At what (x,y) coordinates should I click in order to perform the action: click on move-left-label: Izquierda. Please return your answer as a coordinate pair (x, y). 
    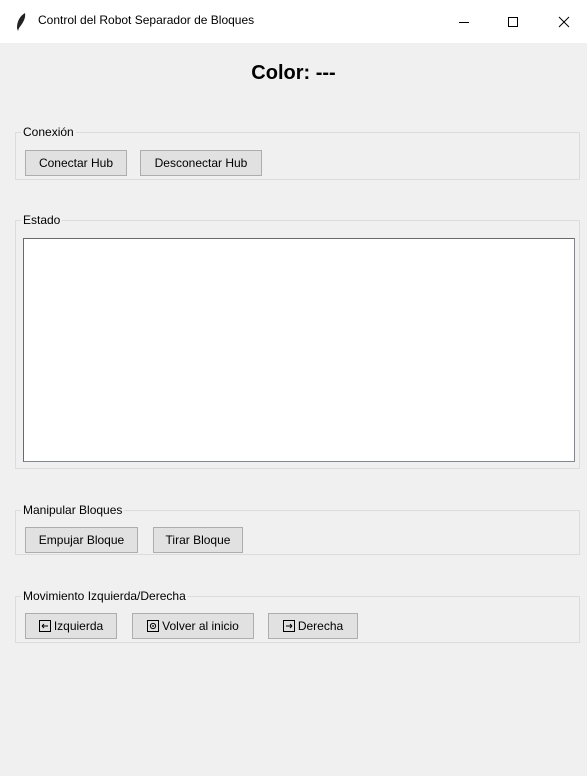
    Looking at the image, I should click on (78, 626).